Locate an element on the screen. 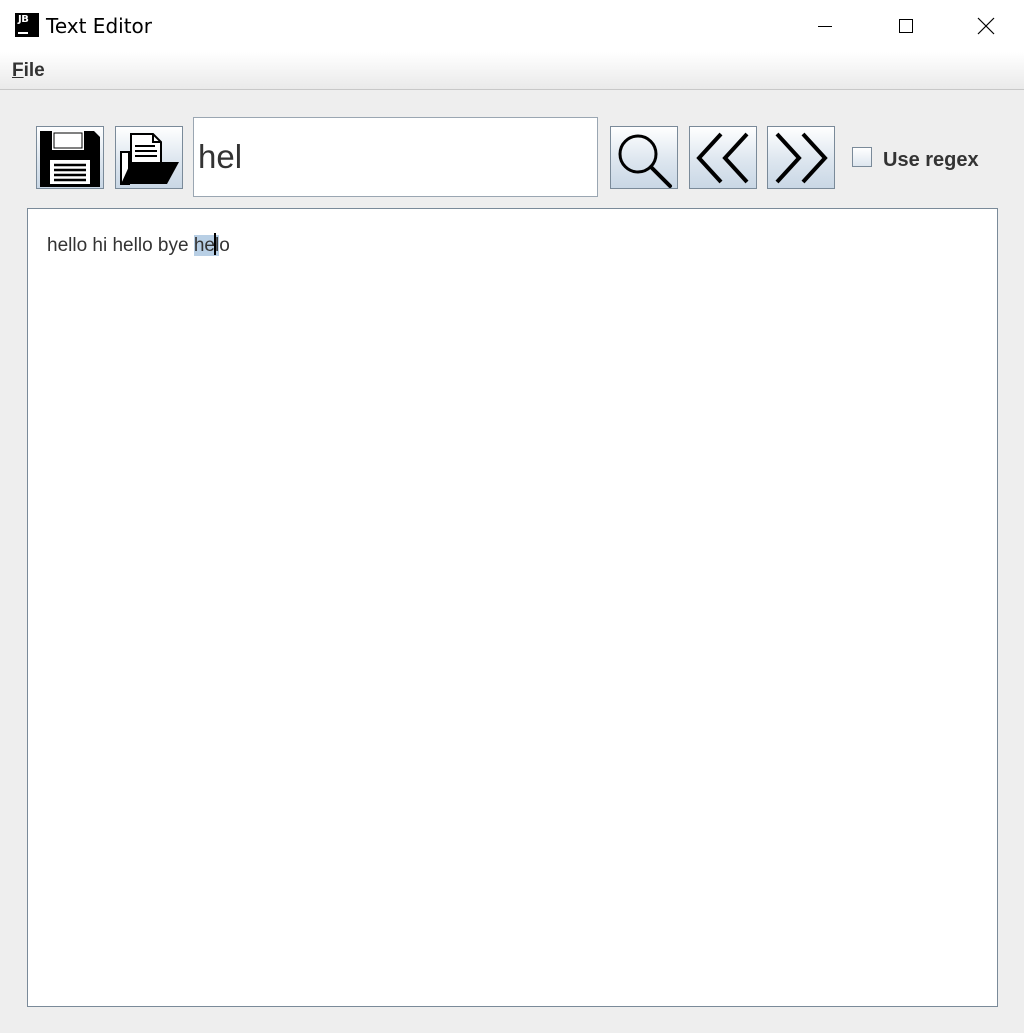  next-match-button is located at coordinates (801, 157).